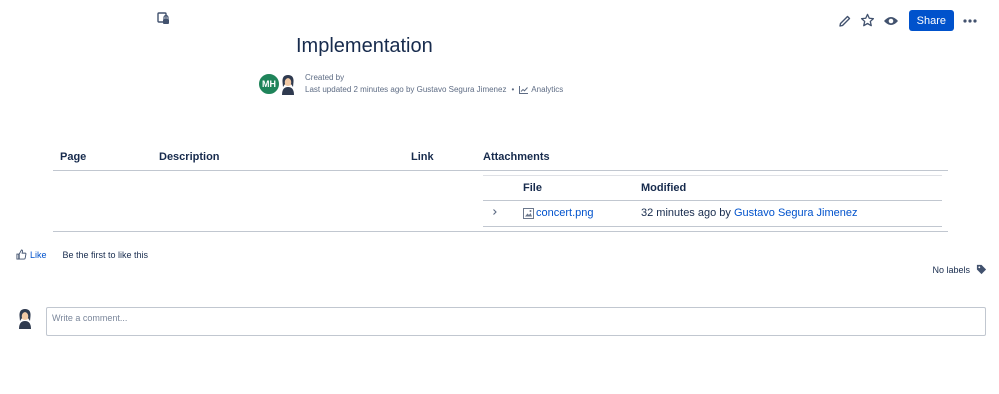 The image size is (999, 394). What do you see at coordinates (38, 254) in the screenshot?
I see `like-label: Like` at bounding box center [38, 254].